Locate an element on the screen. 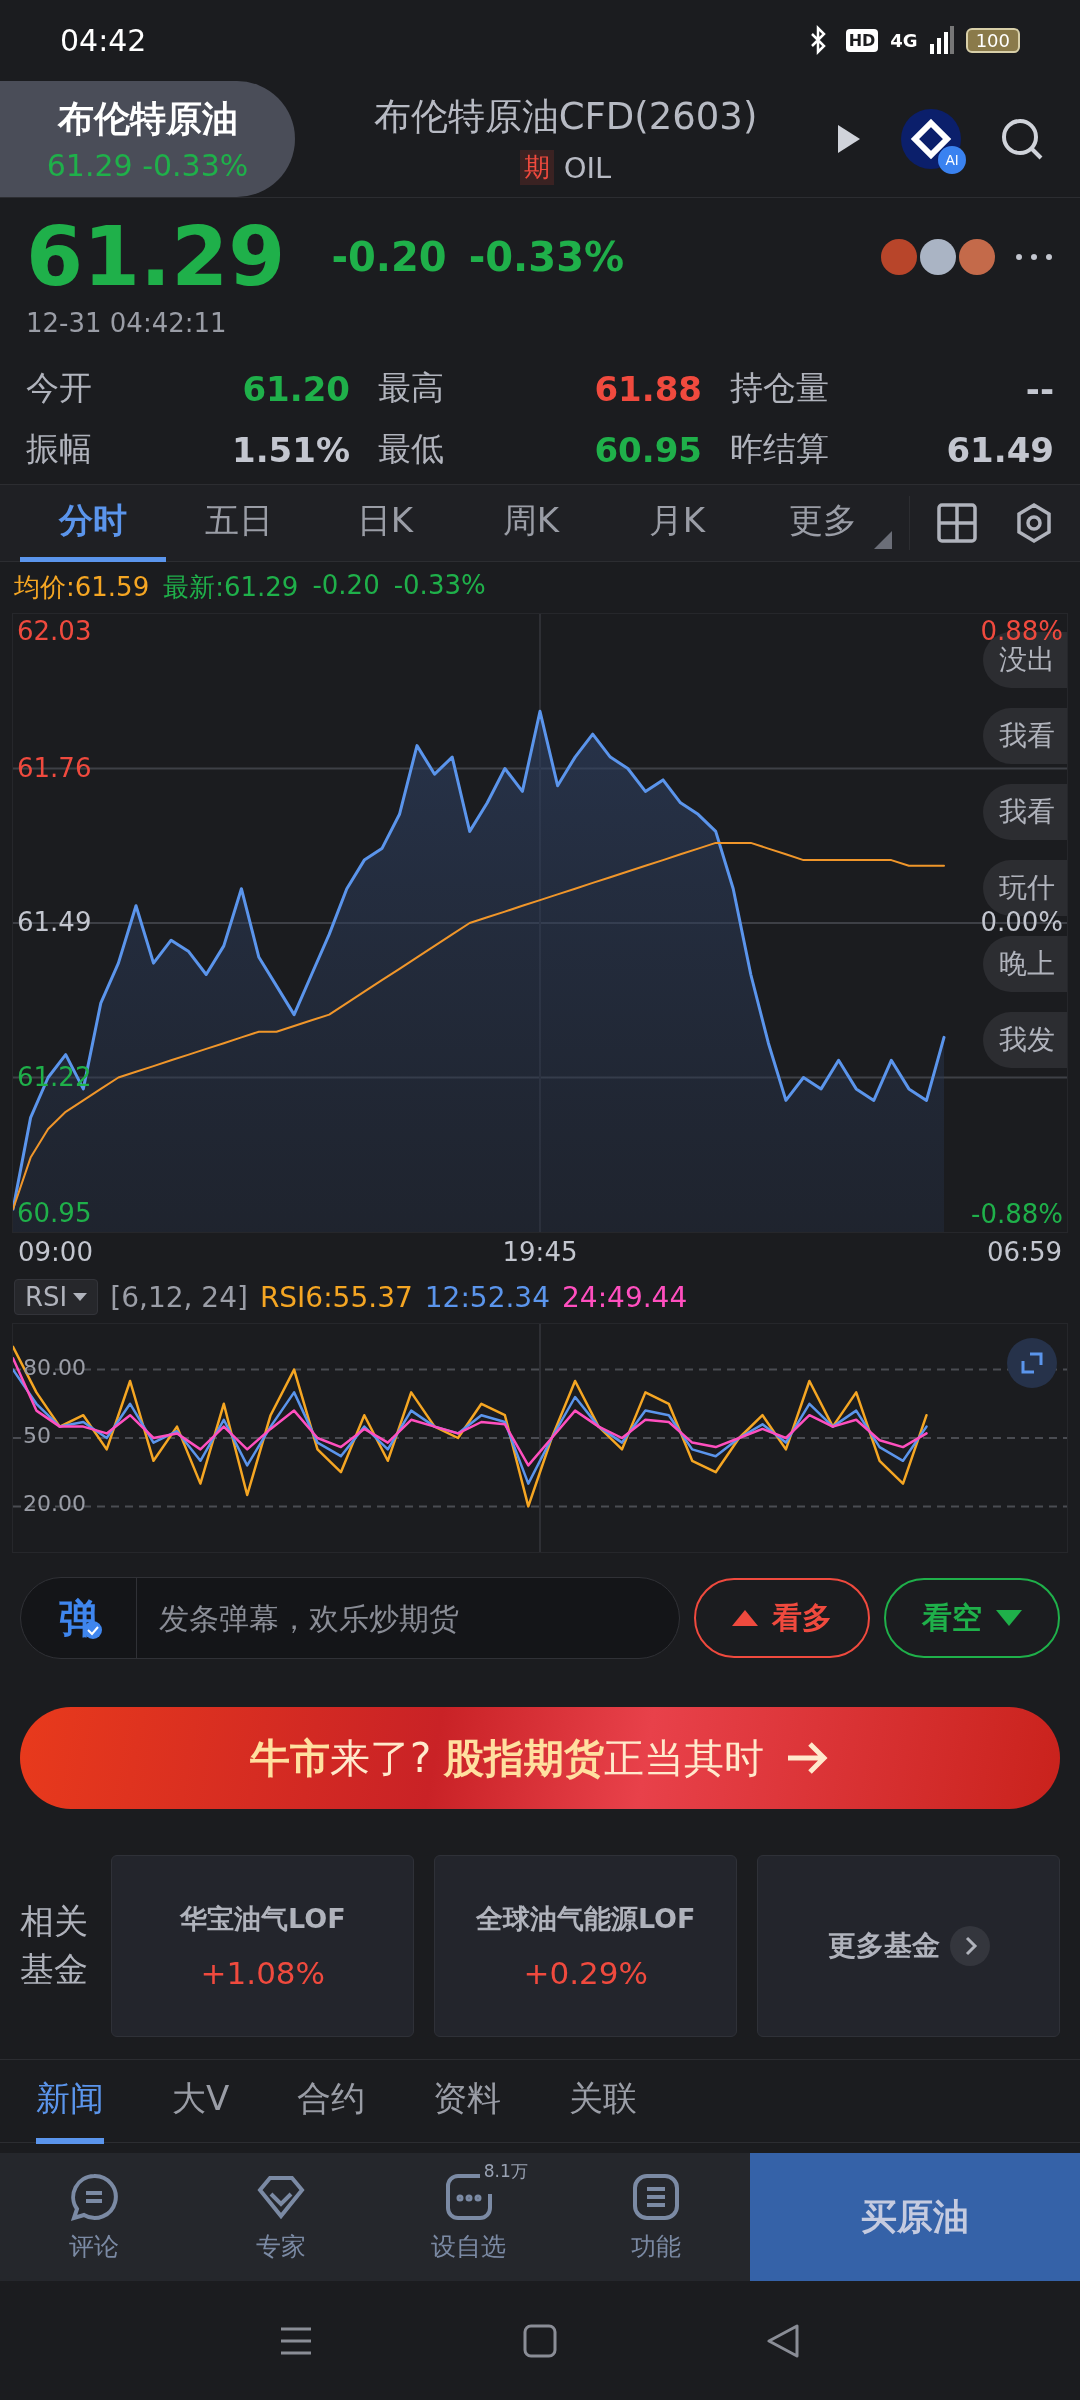 This screenshot has width=1080, height=2400. axis-label: 80.00 is located at coordinates (54, 1367).